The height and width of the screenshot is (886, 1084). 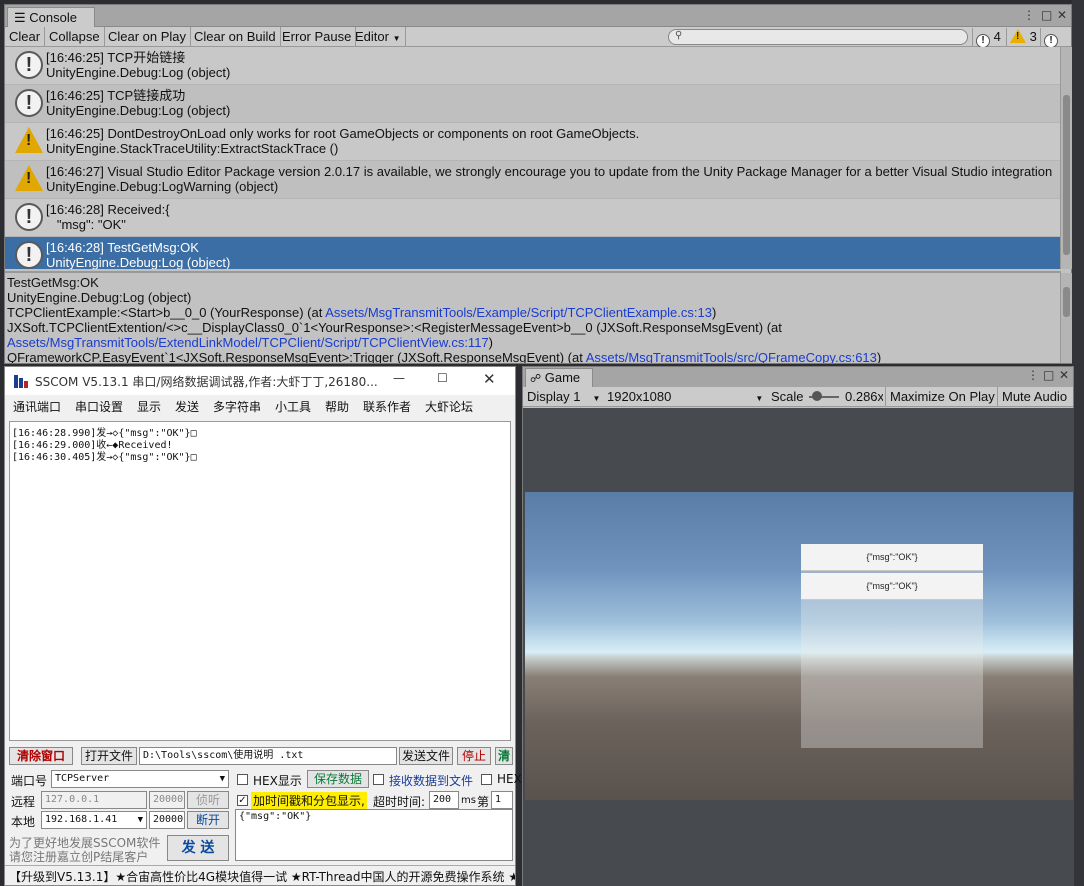 I want to click on error-pause-button: Error Pause, so click(x=317, y=37).